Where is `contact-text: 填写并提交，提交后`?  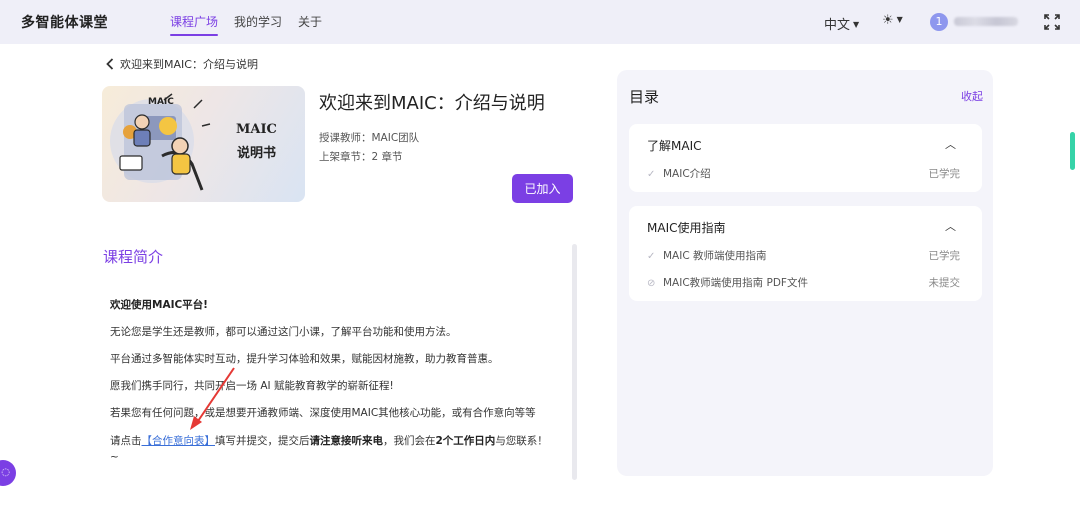
contact-text: 填写并提交，提交后 is located at coordinates (262, 441).